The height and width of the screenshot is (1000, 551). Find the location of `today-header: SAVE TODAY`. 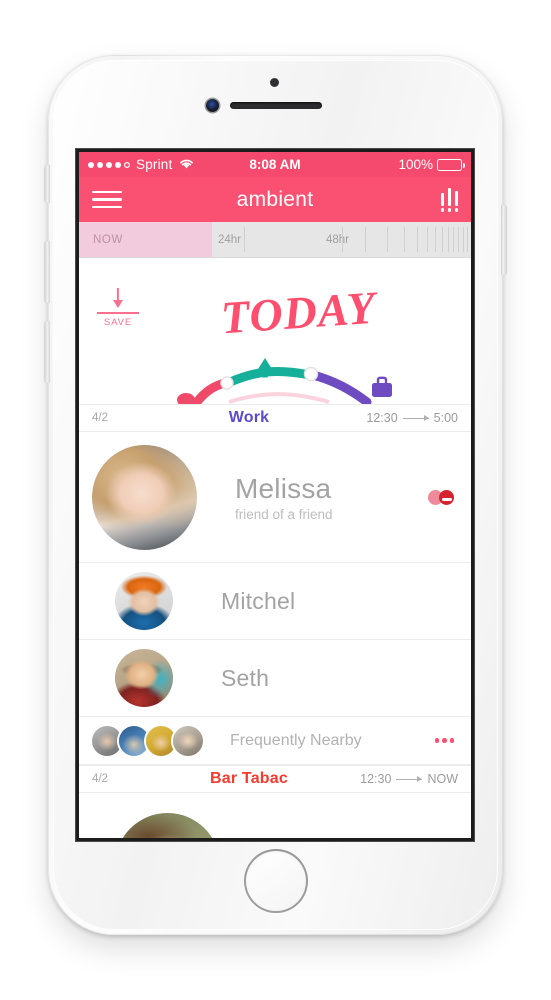

today-header: SAVE TODAY is located at coordinates (275, 332).